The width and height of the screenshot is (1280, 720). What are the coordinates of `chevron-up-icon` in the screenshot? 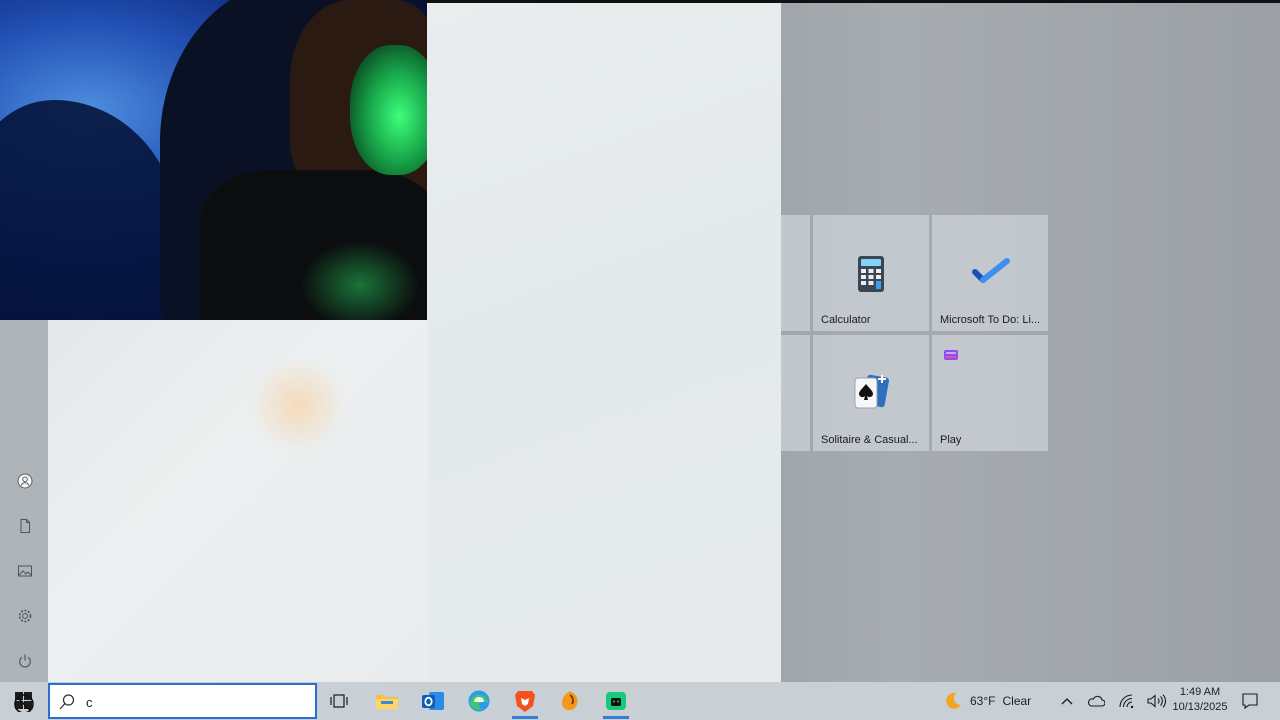 It's located at (1067, 701).